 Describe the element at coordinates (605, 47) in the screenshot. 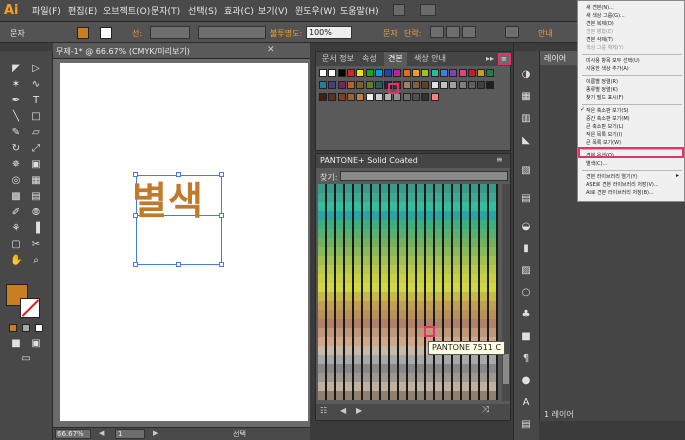

I see `menu-item: 색상 그룹 해제(Y)` at that location.